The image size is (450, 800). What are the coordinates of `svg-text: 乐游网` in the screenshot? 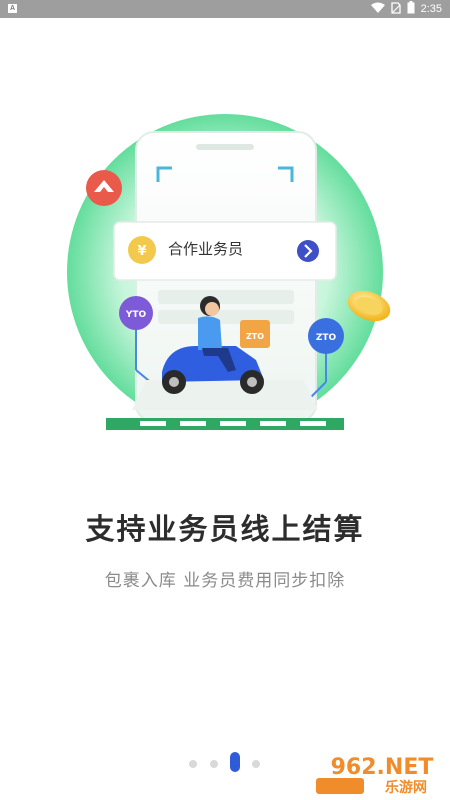 It's located at (406, 787).